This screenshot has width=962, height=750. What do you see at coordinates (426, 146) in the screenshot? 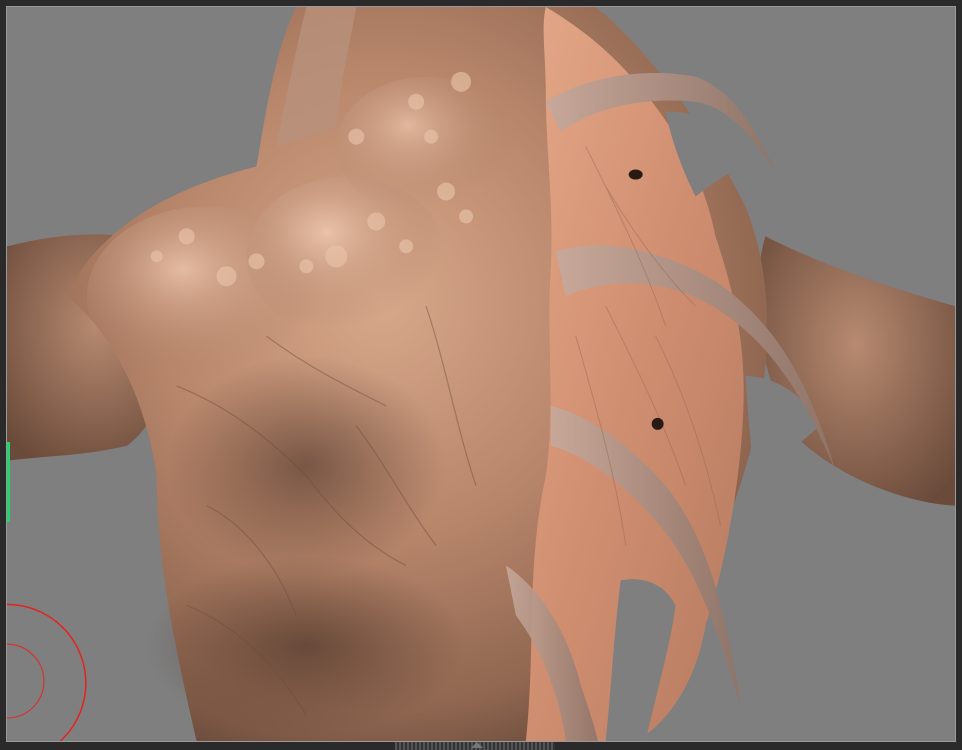
I see `upper-back-highlight` at bounding box center [426, 146].